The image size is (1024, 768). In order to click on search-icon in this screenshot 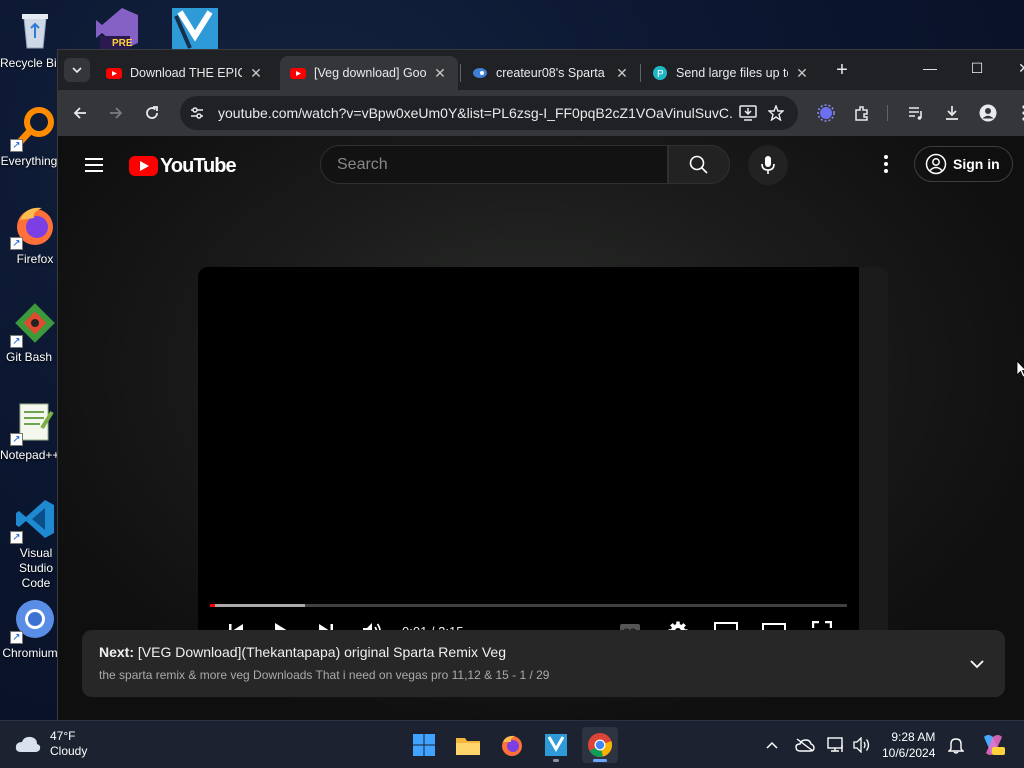, I will do `click(698, 164)`.